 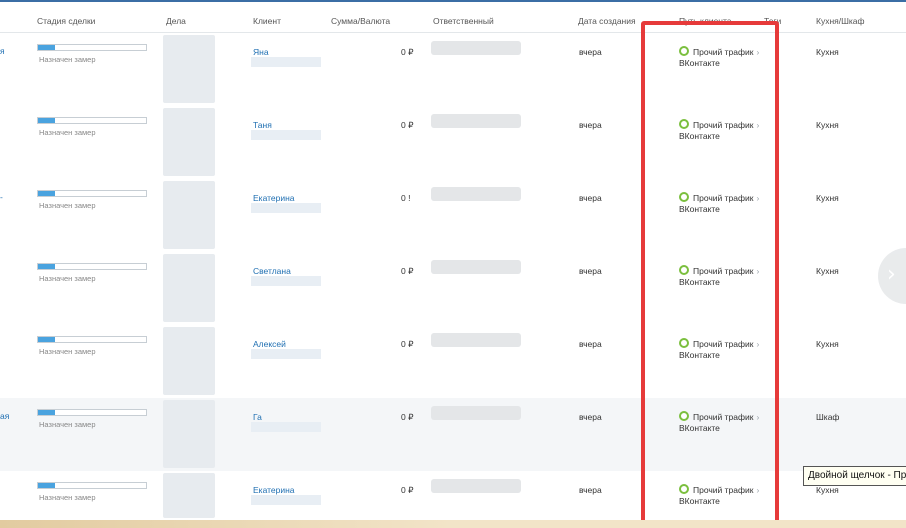 I want to click on col-tags: Теги, so click(x=772, y=21).